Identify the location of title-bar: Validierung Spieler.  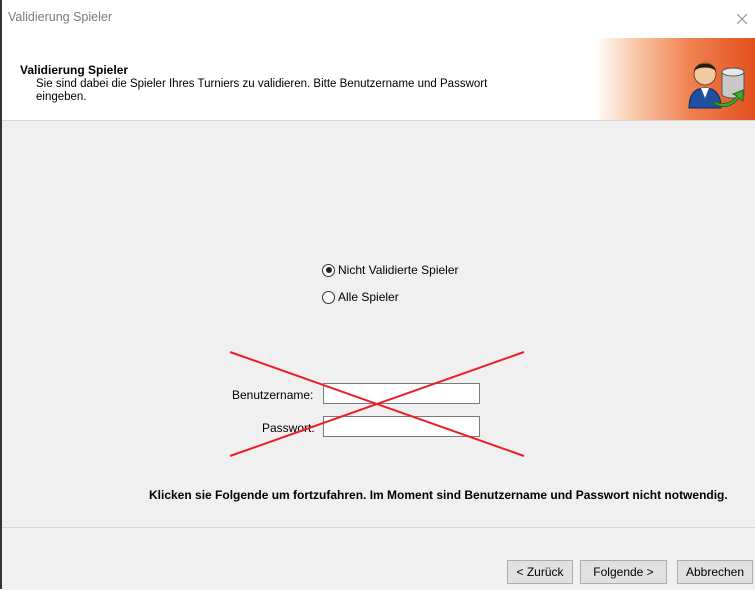
(378, 19).